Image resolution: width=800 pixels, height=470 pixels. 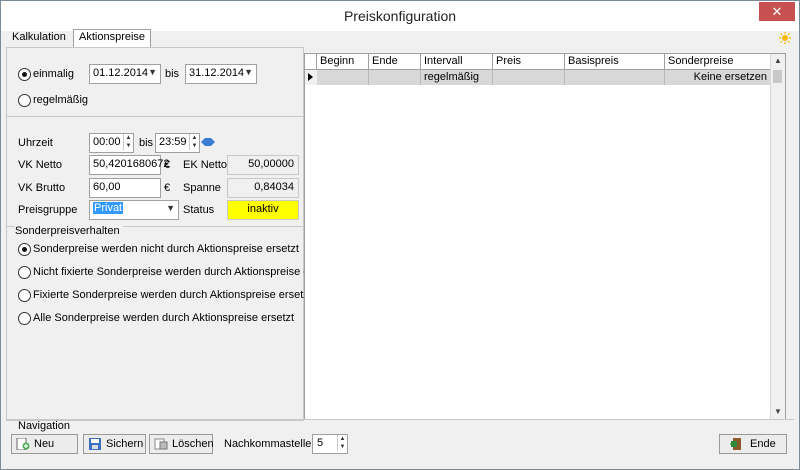 What do you see at coordinates (320, 443) in the screenshot?
I see `decimals-value: 5` at bounding box center [320, 443].